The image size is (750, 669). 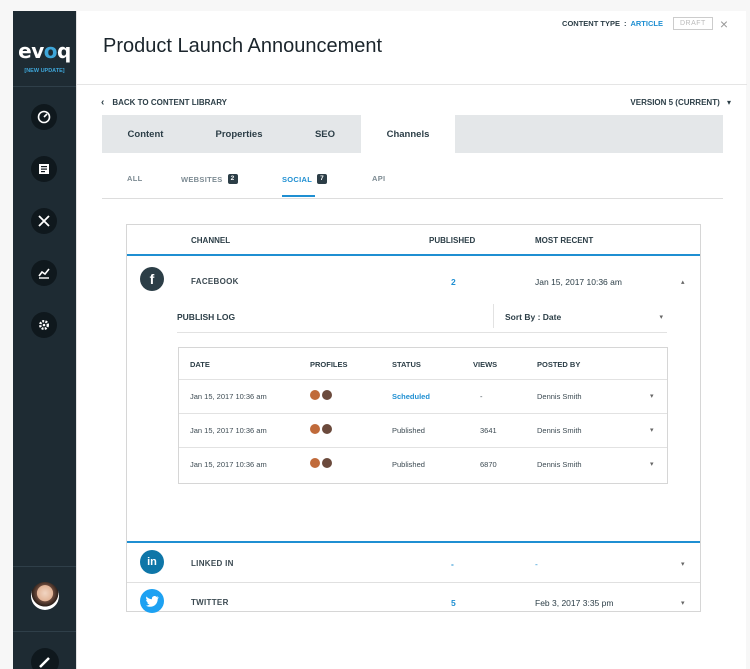 I want to click on col-published: PUBLISHED, so click(x=452, y=240).